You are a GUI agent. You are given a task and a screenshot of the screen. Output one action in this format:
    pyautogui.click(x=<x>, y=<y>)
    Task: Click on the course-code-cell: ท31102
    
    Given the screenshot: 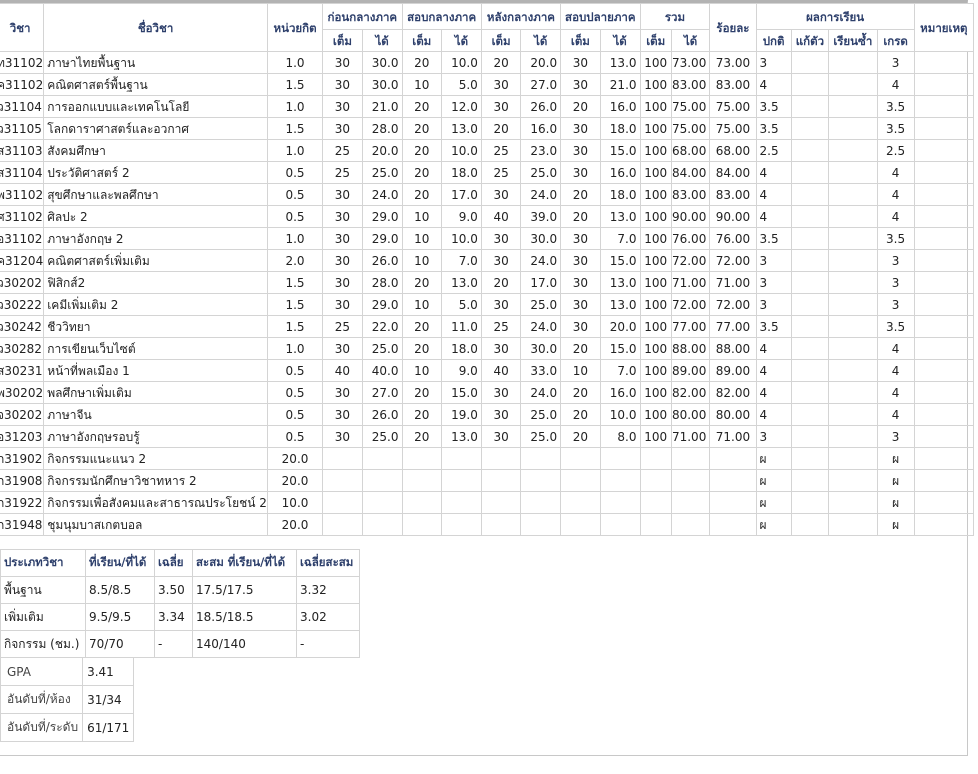 What is the action you would take?
    pyautogui.click(x=22, y=62)
    